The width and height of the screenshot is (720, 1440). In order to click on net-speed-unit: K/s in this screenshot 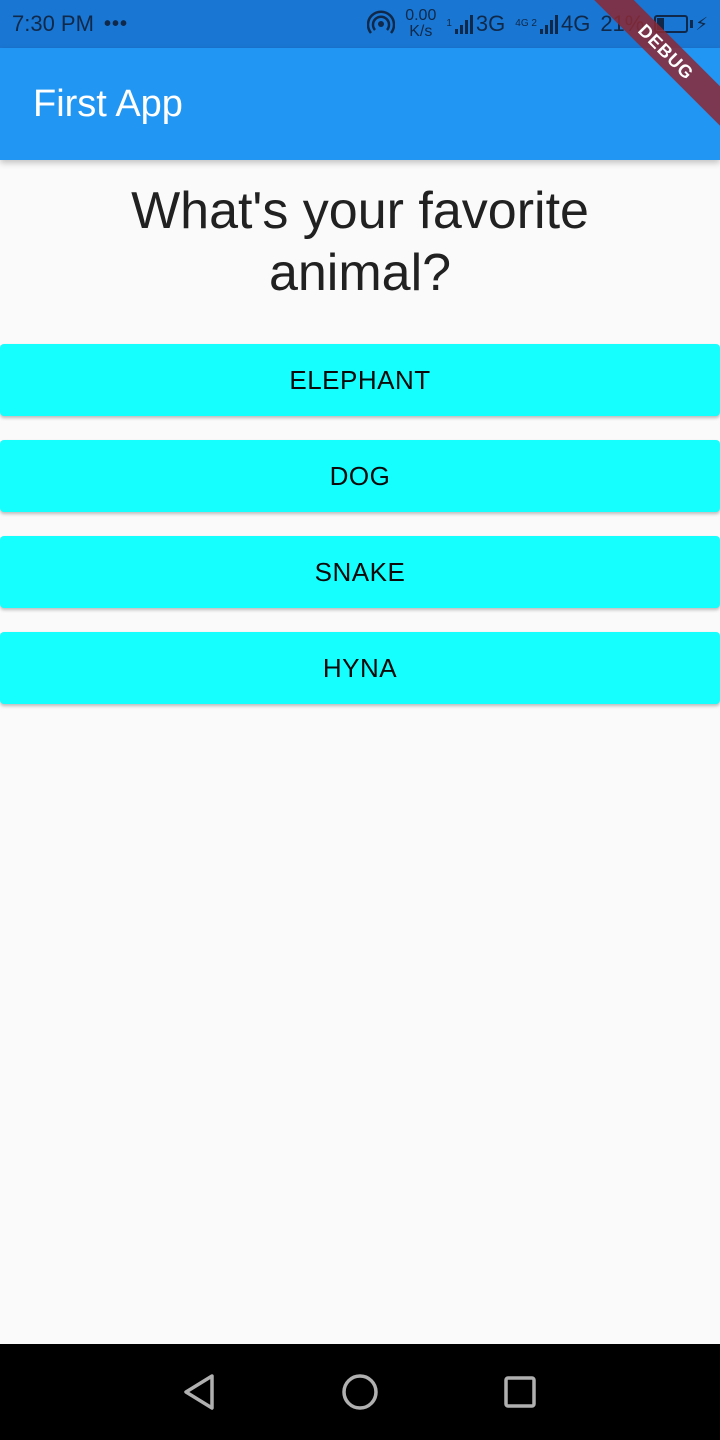, I will do `click(421, 31)`.